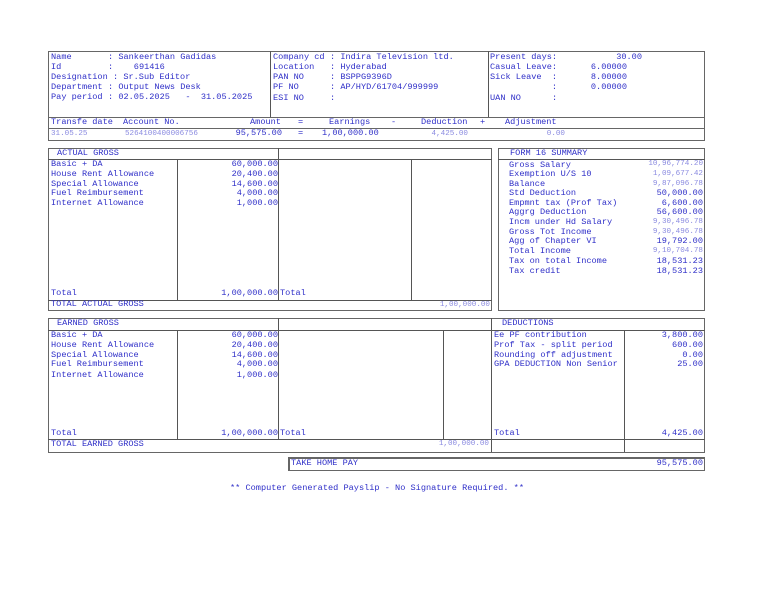 The image size is (768, 594). I want to click on total-earned-gross-label: TOTAL EARNED GROSS, so click(97, 444).